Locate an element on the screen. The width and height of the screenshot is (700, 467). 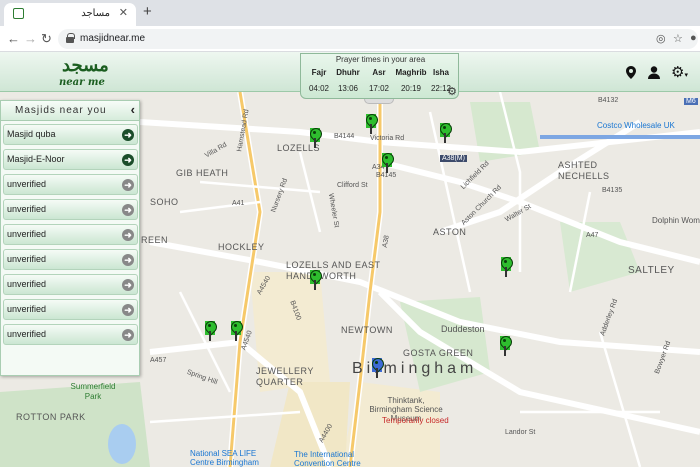
map-area-label: ASHTED NECHELLS is located at coordinates (584, 170).